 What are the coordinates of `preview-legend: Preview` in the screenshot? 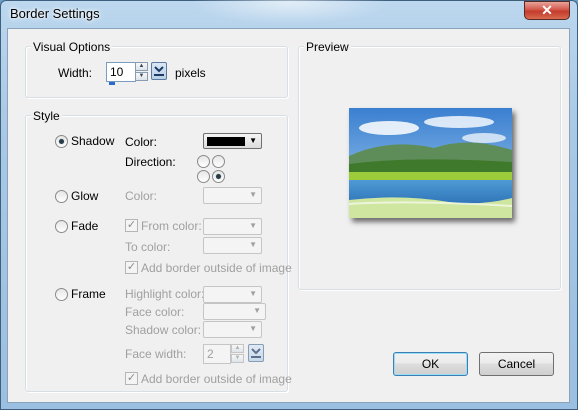 It's located at (327, 47).